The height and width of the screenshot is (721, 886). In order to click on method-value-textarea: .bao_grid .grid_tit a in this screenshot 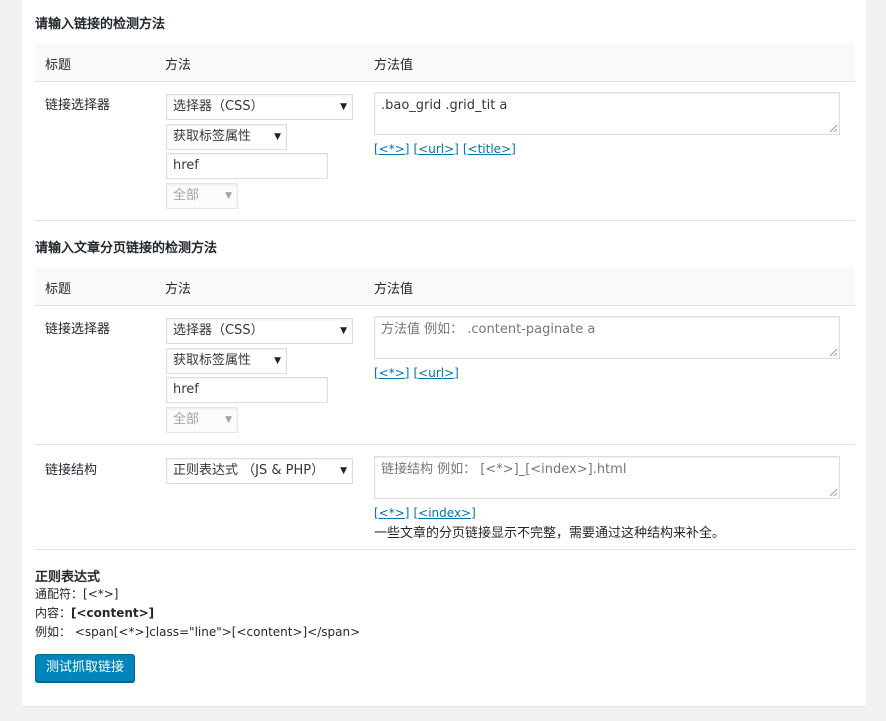, I will do `click(607, 113)`.